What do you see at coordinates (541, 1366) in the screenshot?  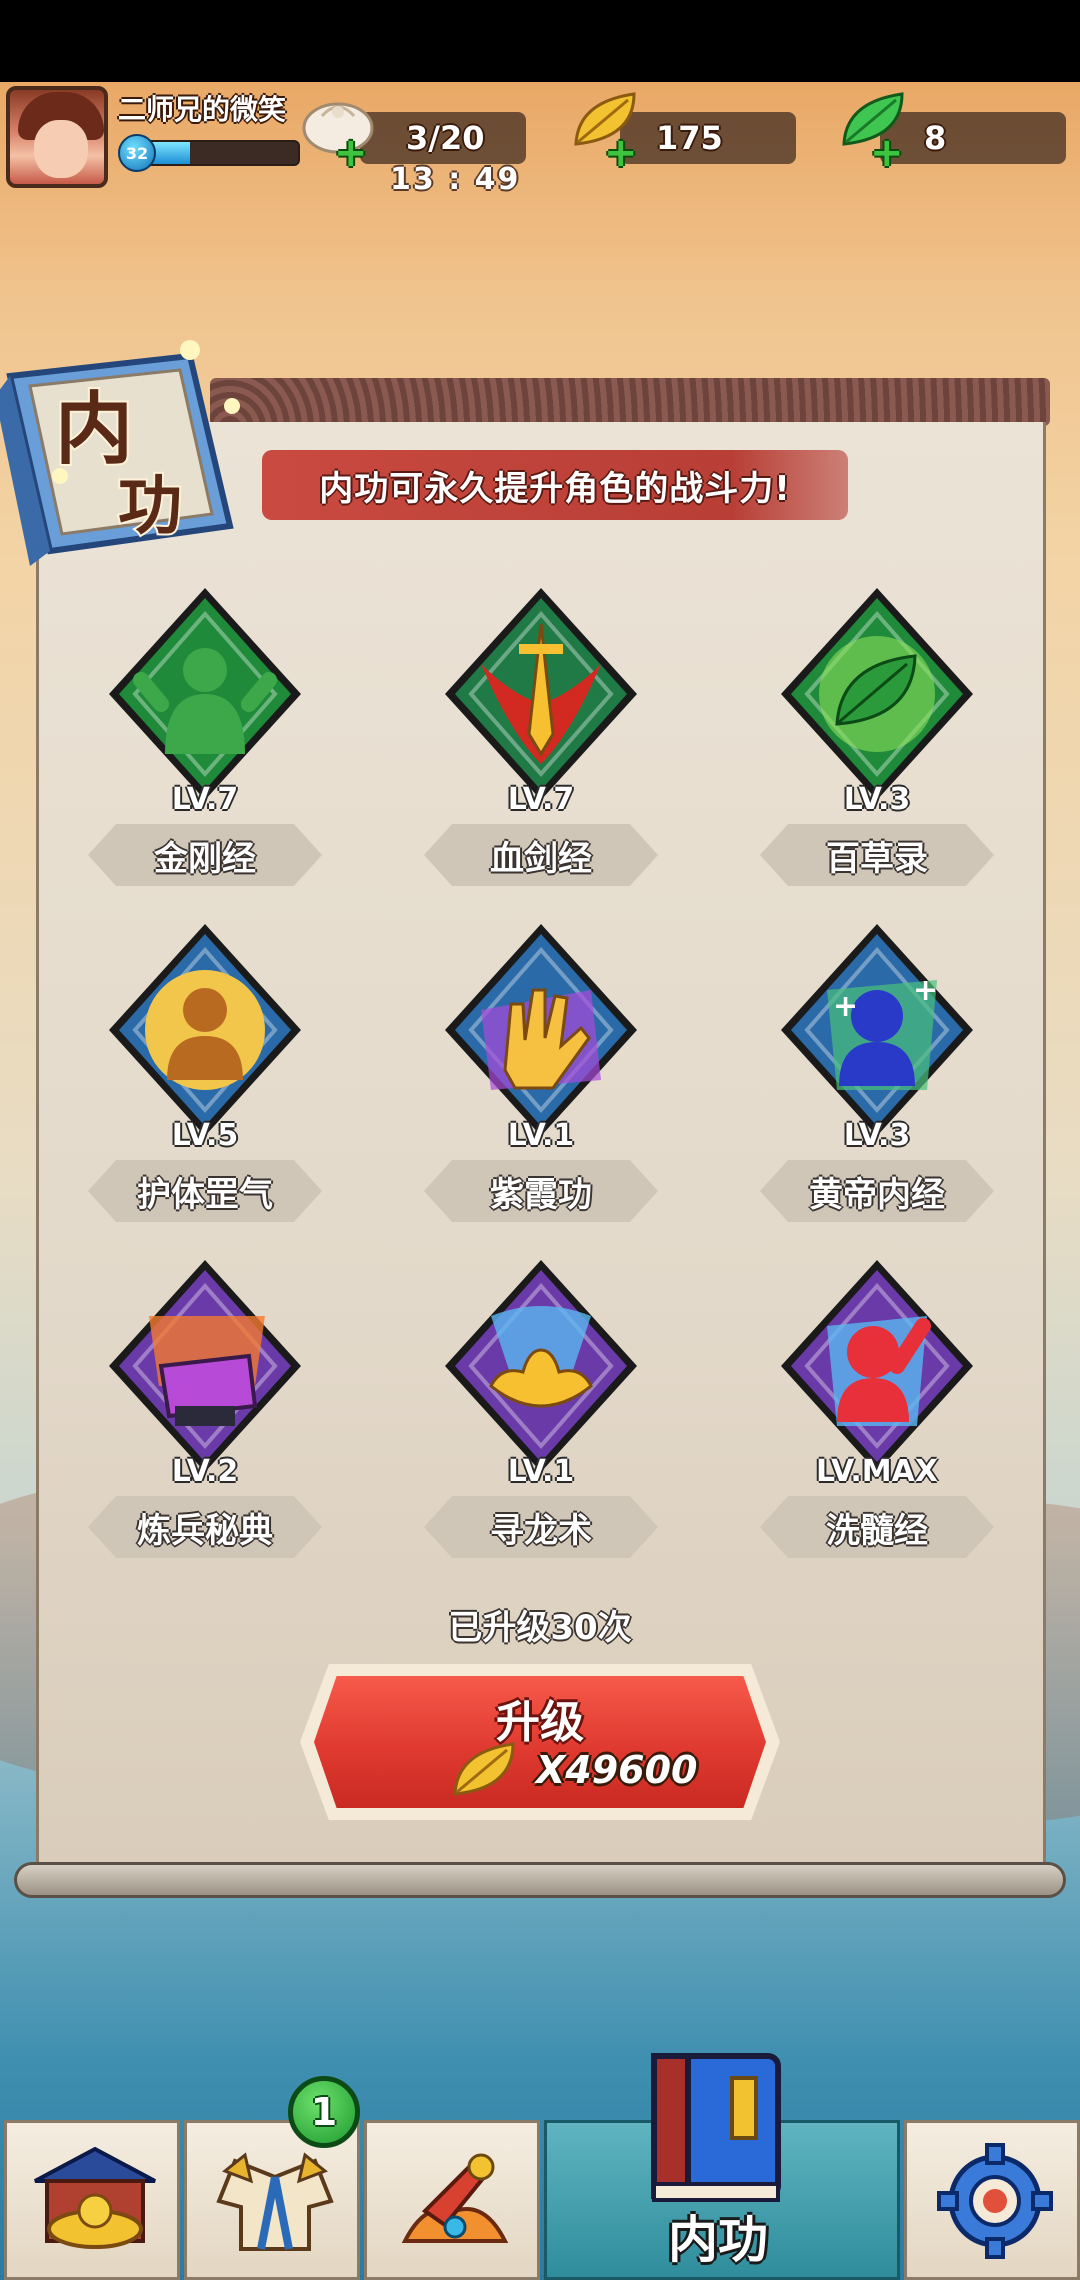 I see `gold-ingot-icon` at bounding box center [541, 1366].